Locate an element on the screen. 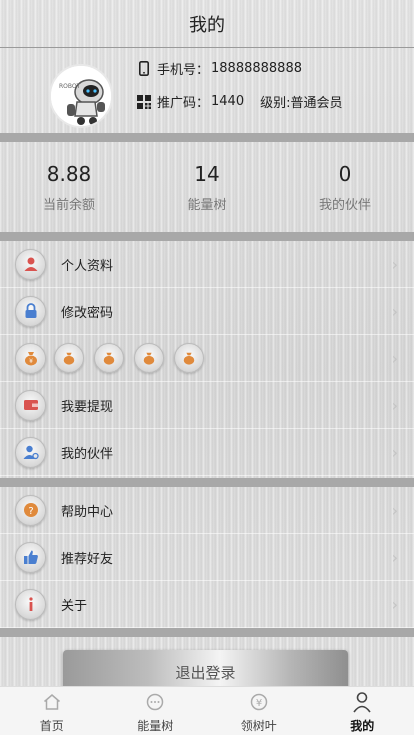  qr-code-icon is located at coordinates (144, 102).